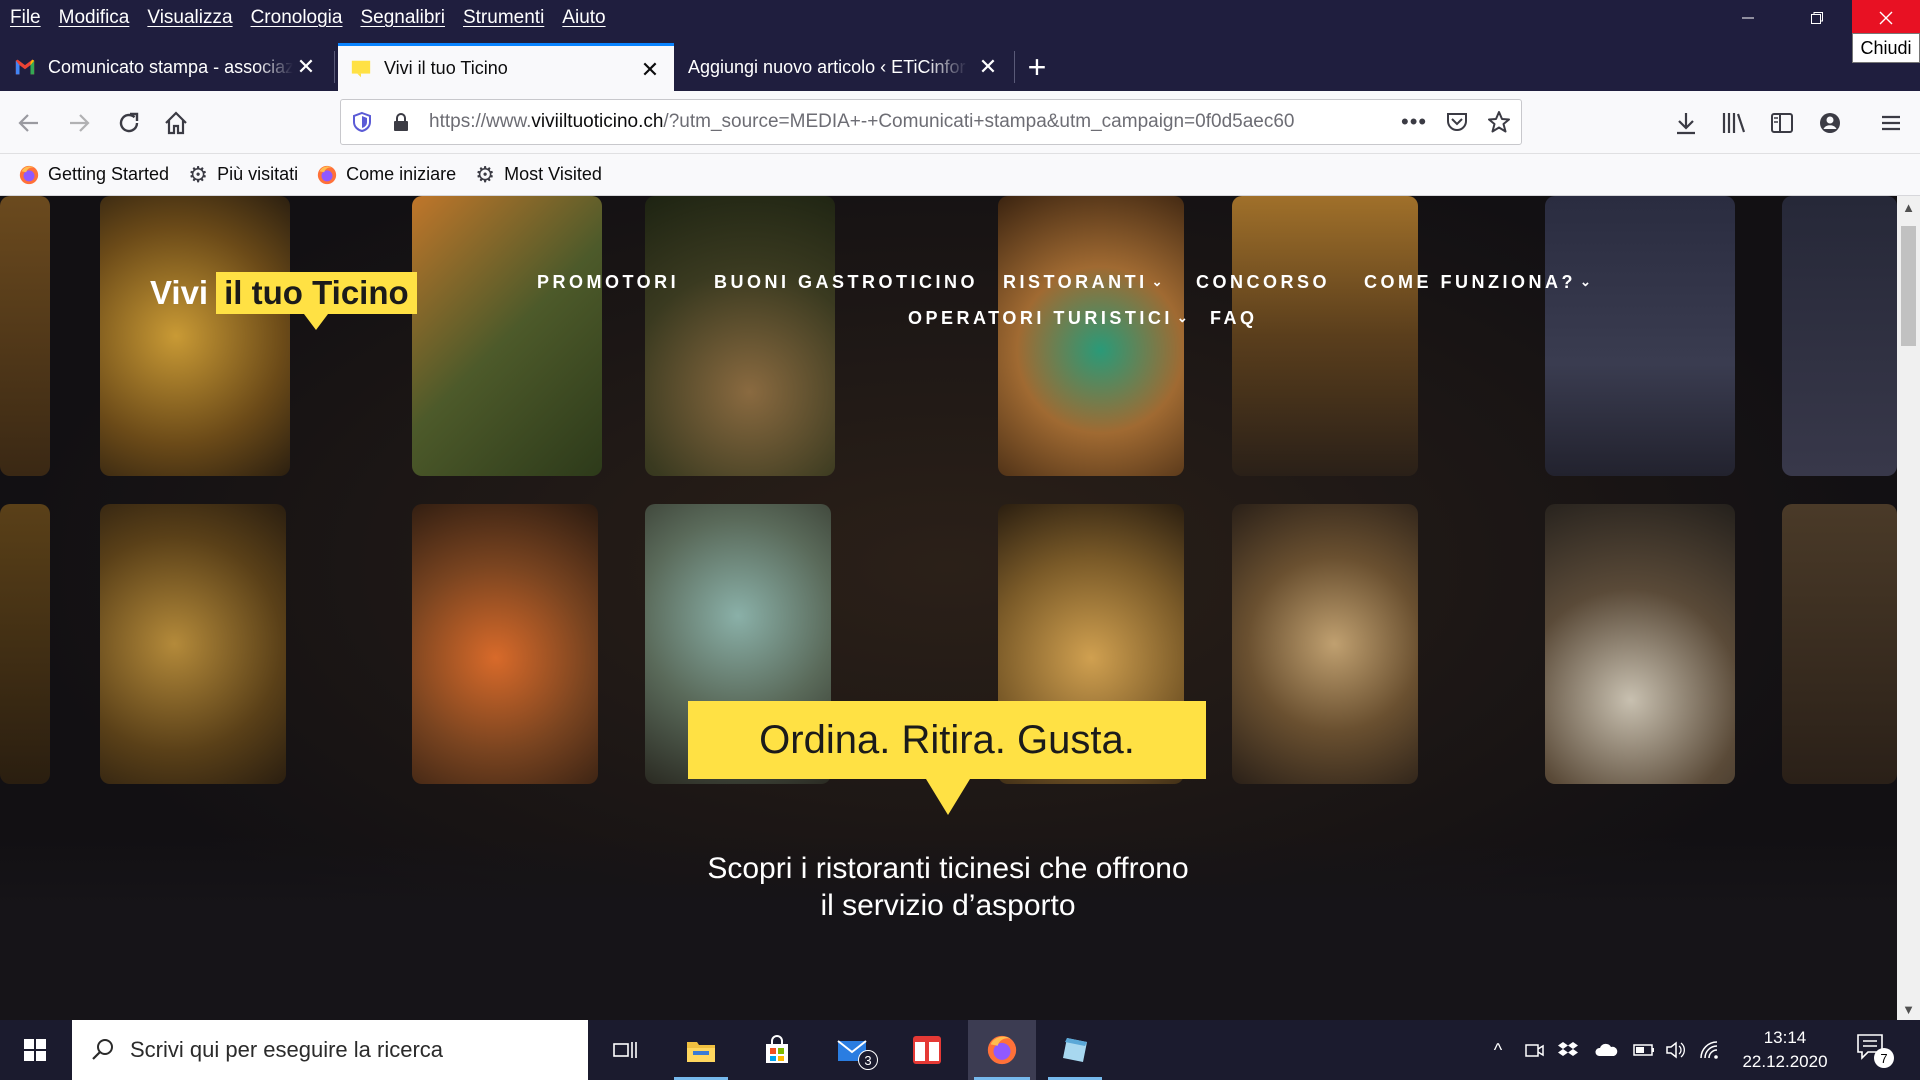  I want to click on page-actions-icon: •••, so click(1414, 122).